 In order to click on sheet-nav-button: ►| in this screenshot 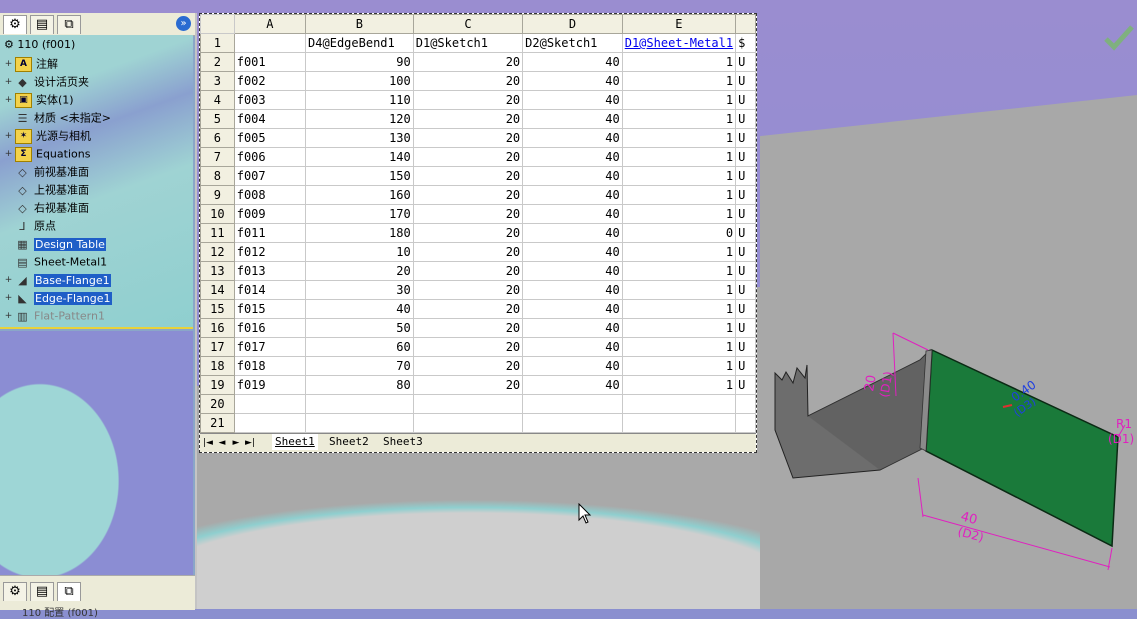, I will do `click(250, 443)`.